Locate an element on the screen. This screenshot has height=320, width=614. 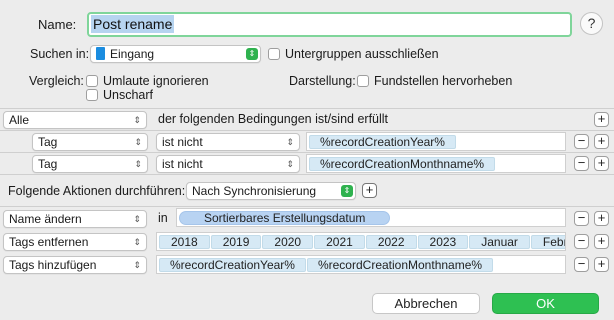
tag-token: 2020 is located at coordinates (288, 242).